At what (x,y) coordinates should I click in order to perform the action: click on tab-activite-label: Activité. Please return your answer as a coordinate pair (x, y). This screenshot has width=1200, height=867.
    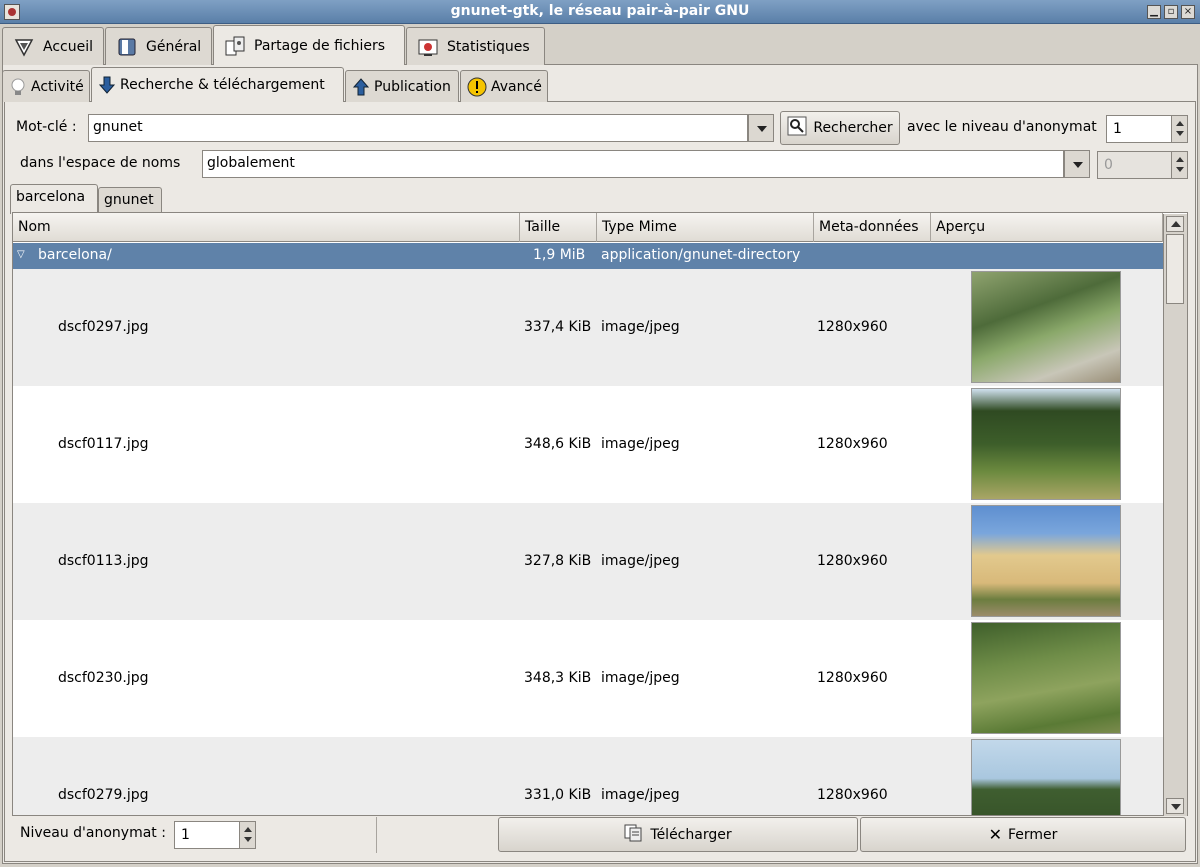
    Looking at the image, I should click on (57, 86).